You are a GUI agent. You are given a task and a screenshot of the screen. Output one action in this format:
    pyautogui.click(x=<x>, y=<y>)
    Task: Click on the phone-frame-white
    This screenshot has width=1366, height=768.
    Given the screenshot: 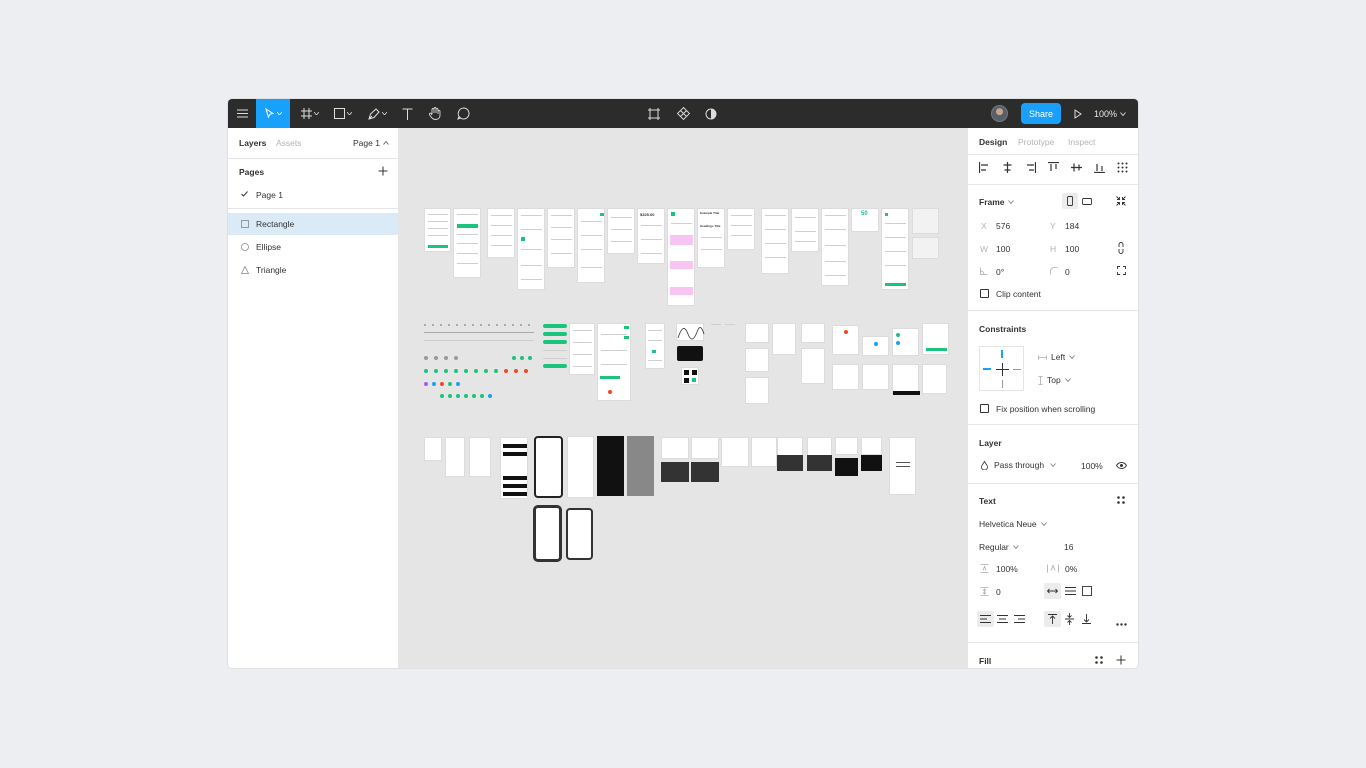 What is the action you would take?
    pyautogui.click(x=580, y=467)
    